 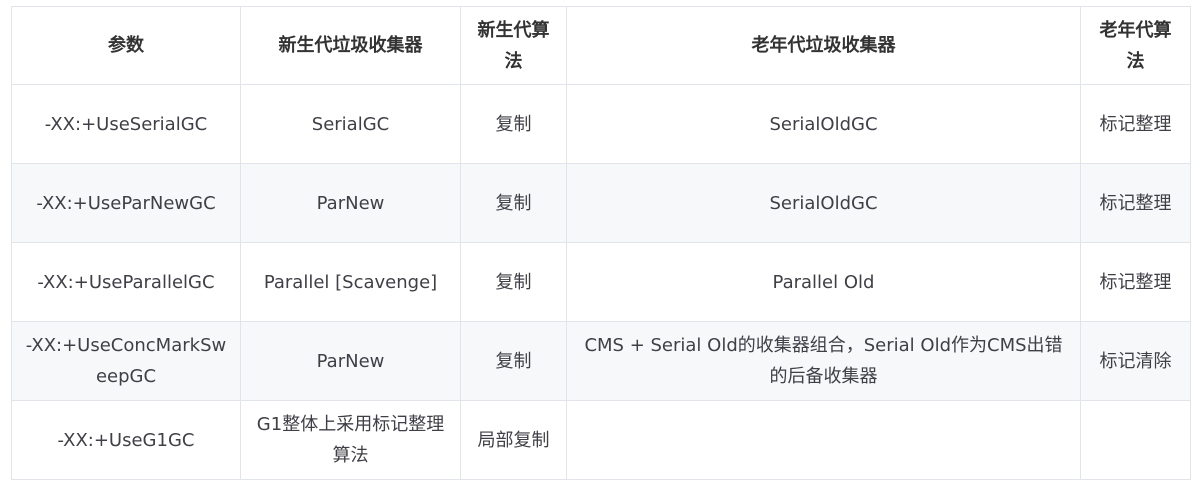 What do you see at coordinates (513, 440) in the screenshot?
I see `cell-young-algorithm: 局部复制` at bounding box center [513, 440].